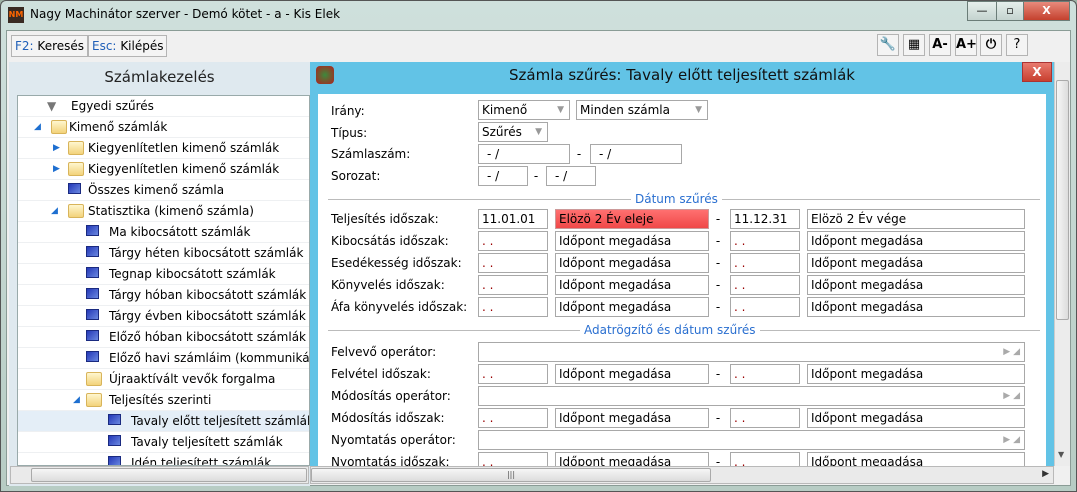 This screenshot has height=492, width=1077. I want to click on period-label: Esedékesség időszak:, so click(396, 263).